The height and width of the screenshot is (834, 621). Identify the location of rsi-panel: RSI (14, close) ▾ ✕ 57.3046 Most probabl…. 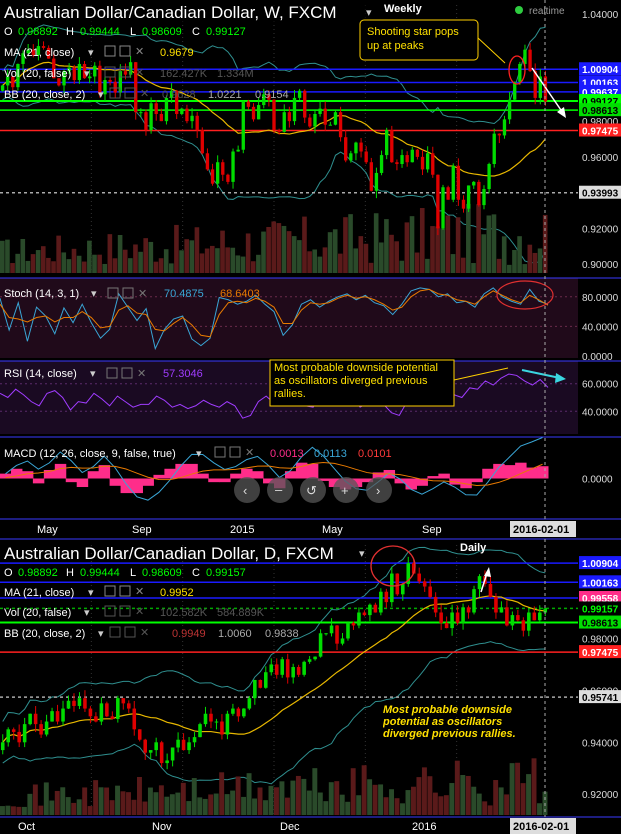
(310, 396).